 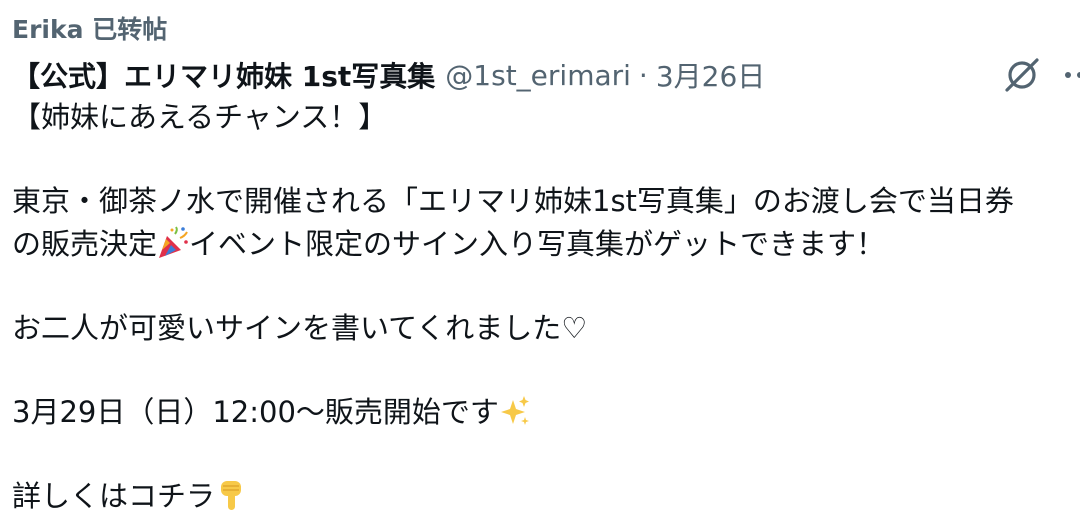 What do you see at coordinates (89, 28) in the screenshot?
I see `retweet-indicator: Erika 已转帖` at bounding box center [89, 28].